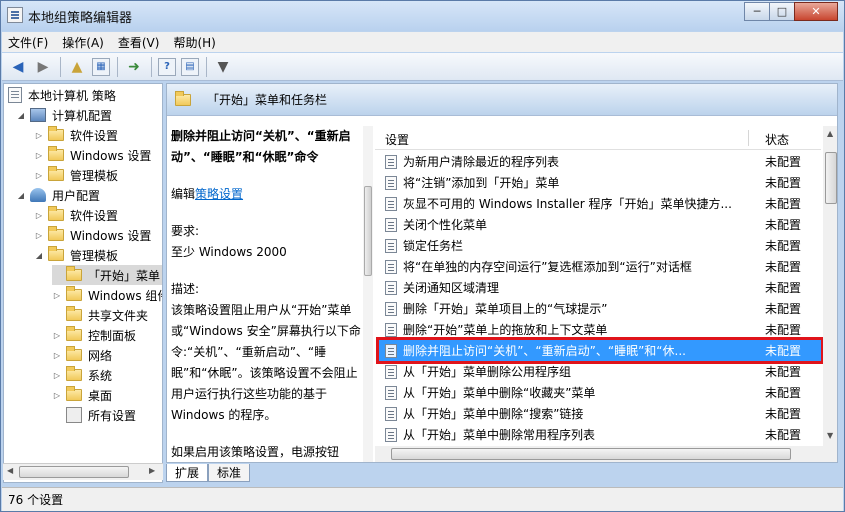 This screenshot has height=512, width=845. I want to click on minimize-button: ─, so click(757, 11).